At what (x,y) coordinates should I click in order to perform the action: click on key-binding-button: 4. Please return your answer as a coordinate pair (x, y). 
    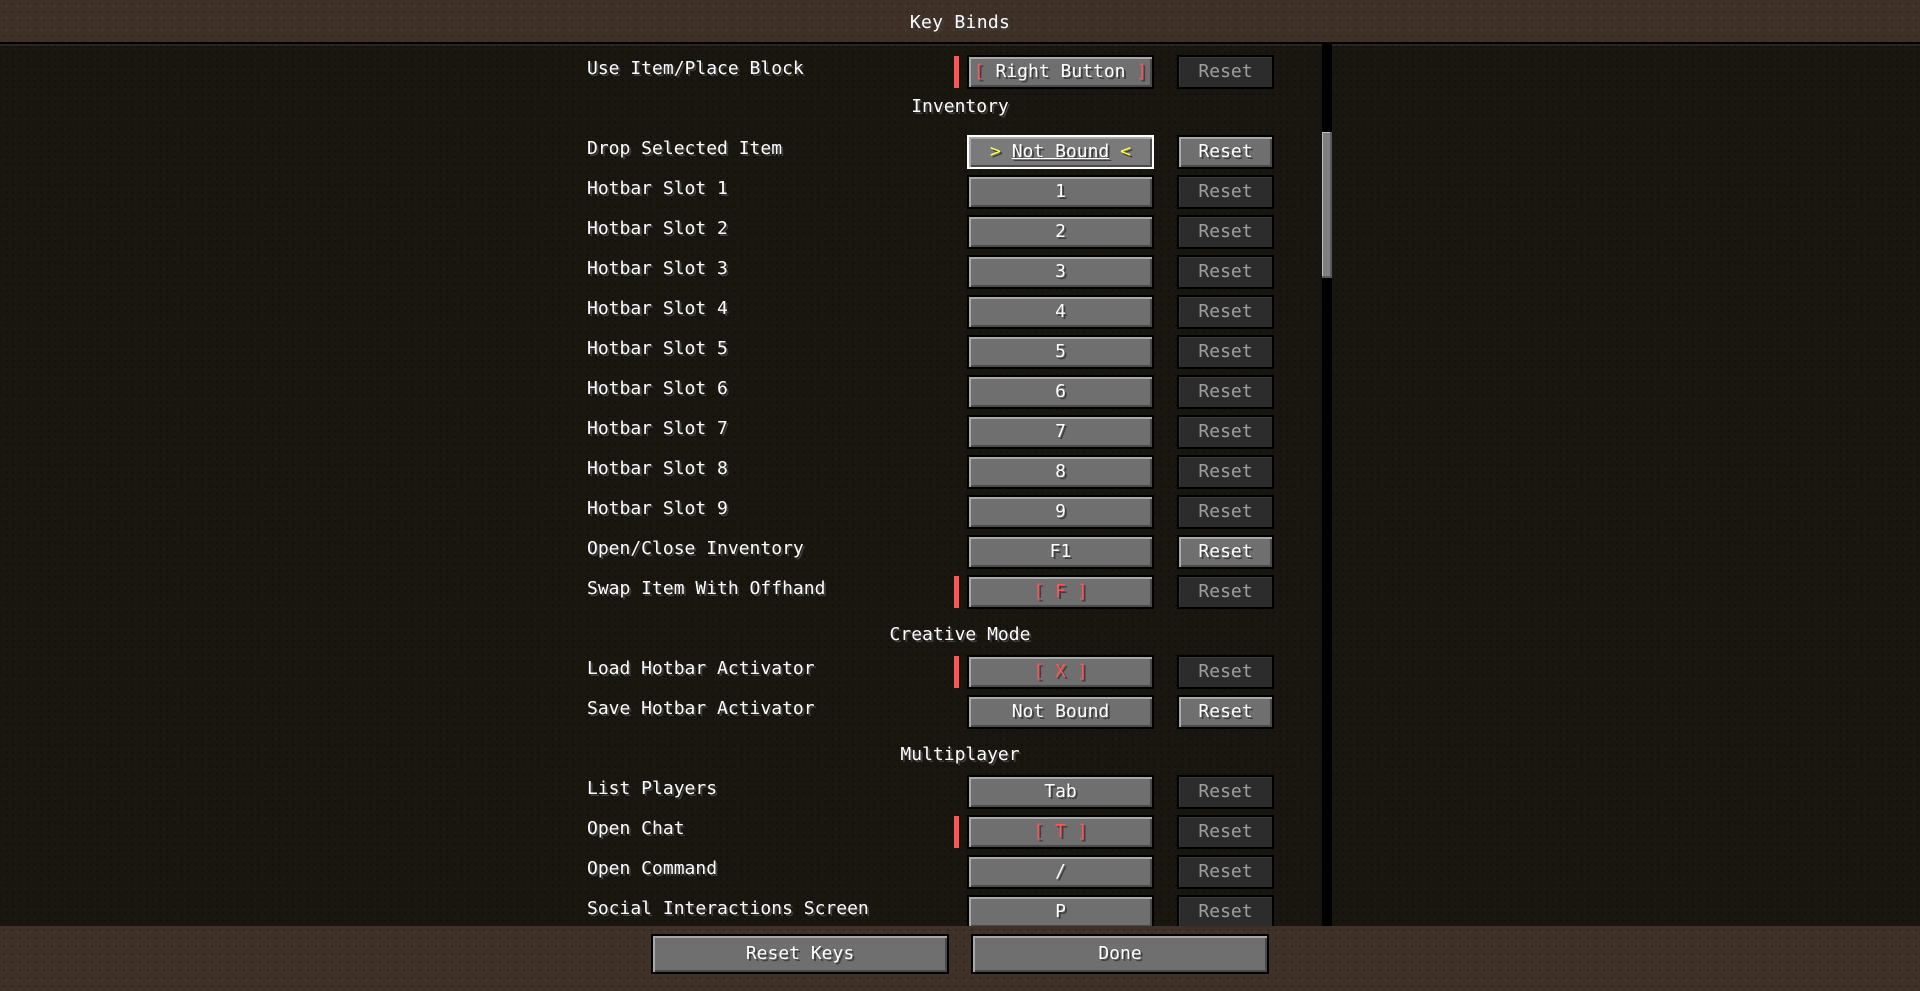
    Looking at the image, I should click on (1060, 312).